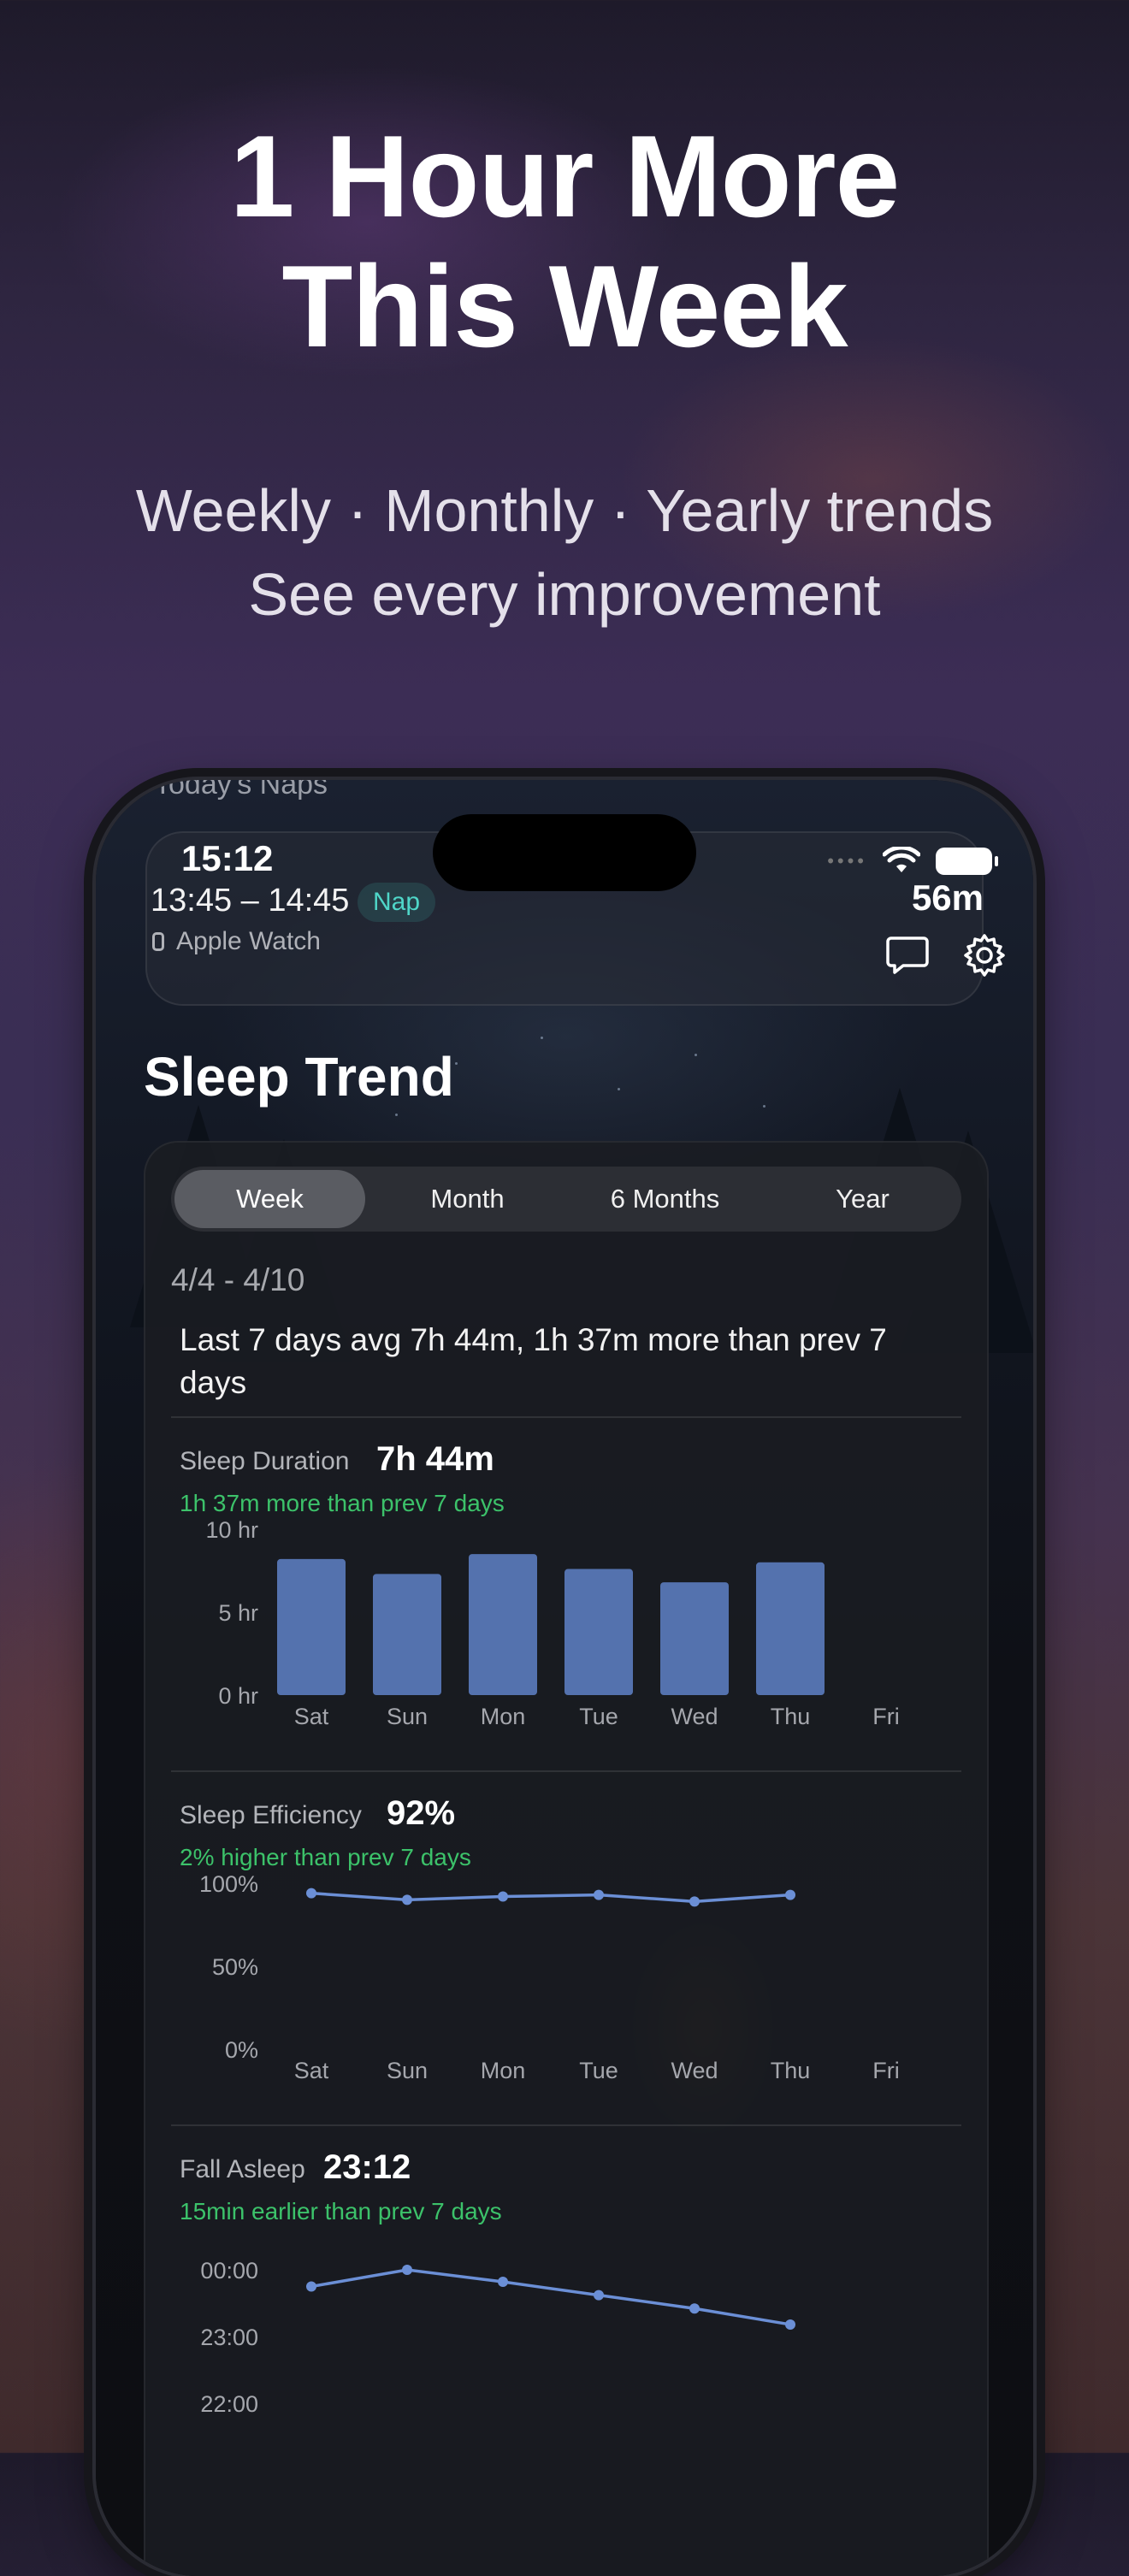 The width and height of the screenshot is (1129, 2576). Describe the element at coordinates (243, 2169) in the screenshot. I see `fall-asleep-label: Fall Asleep` at that location.